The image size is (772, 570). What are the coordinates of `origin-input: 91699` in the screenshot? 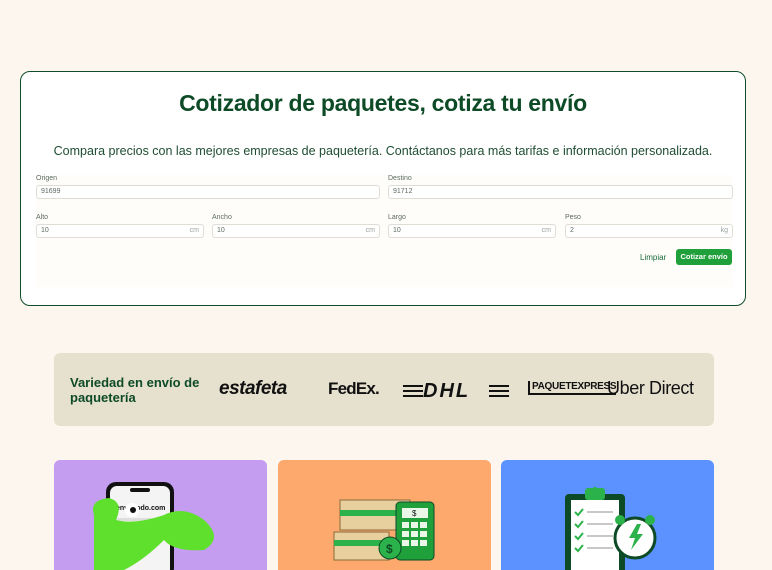 It's located at (208, 192).